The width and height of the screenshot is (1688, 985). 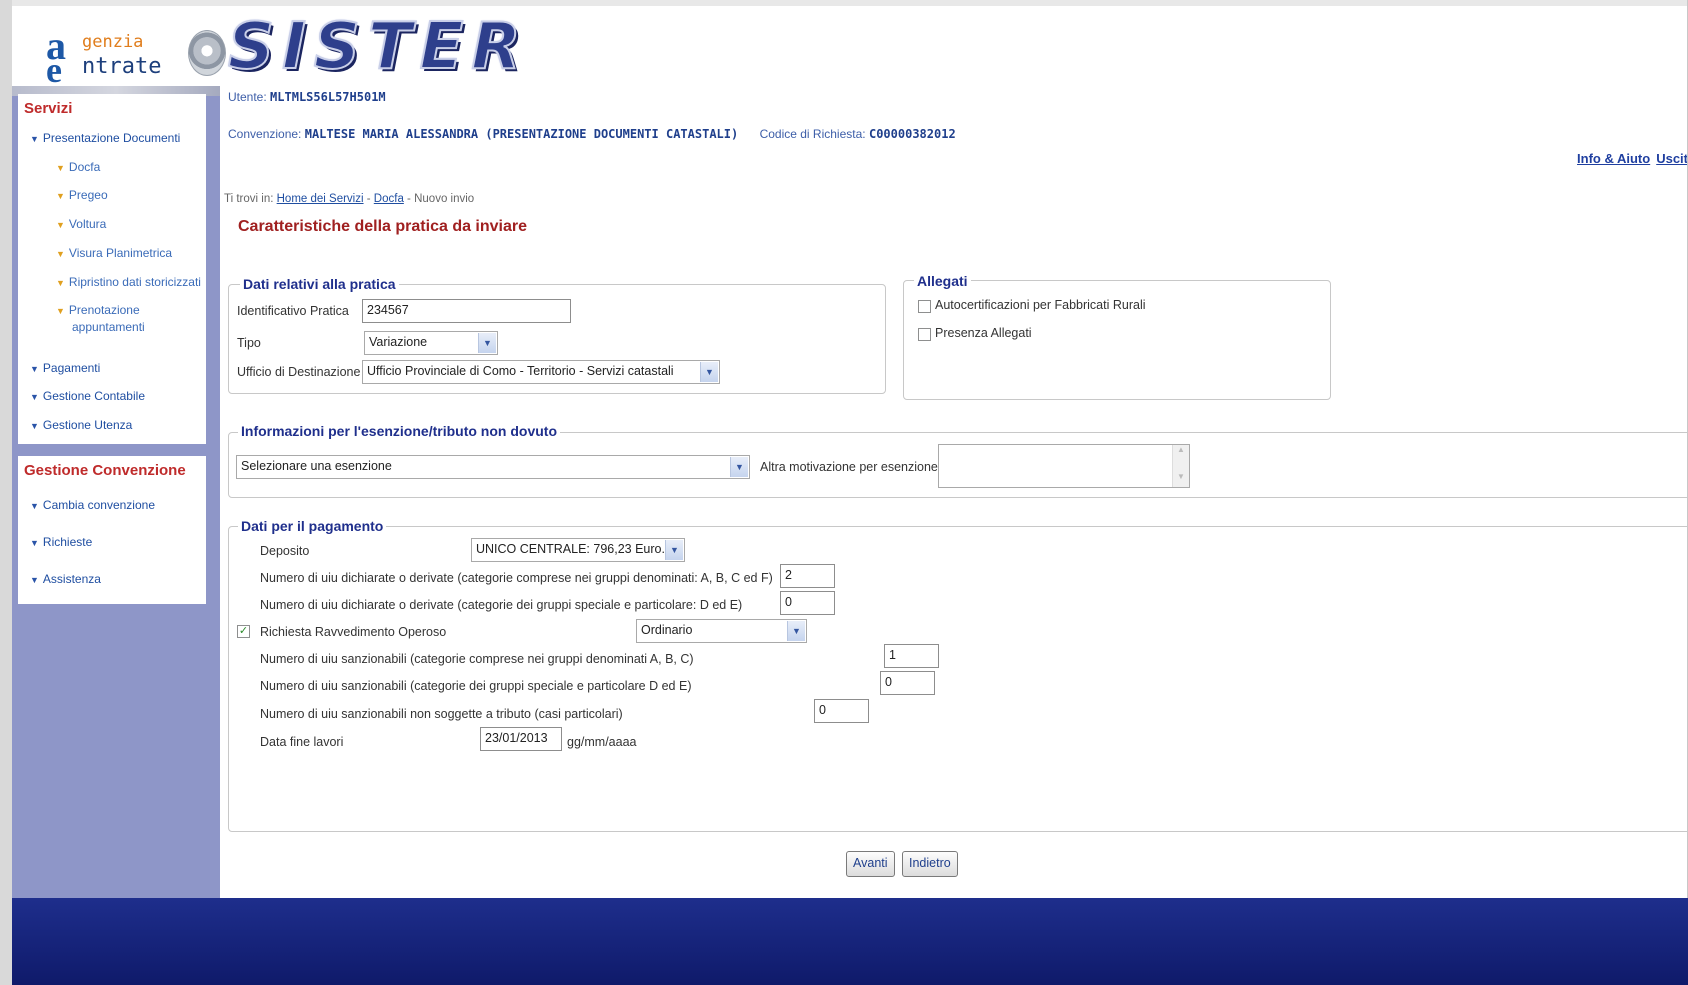 What do you see at coordinates (570, 549) in the screenshot?
I see `deposito-select-value: UNICO CENTRALE: 796,23 Euro.` at bounding box center [570, 549].